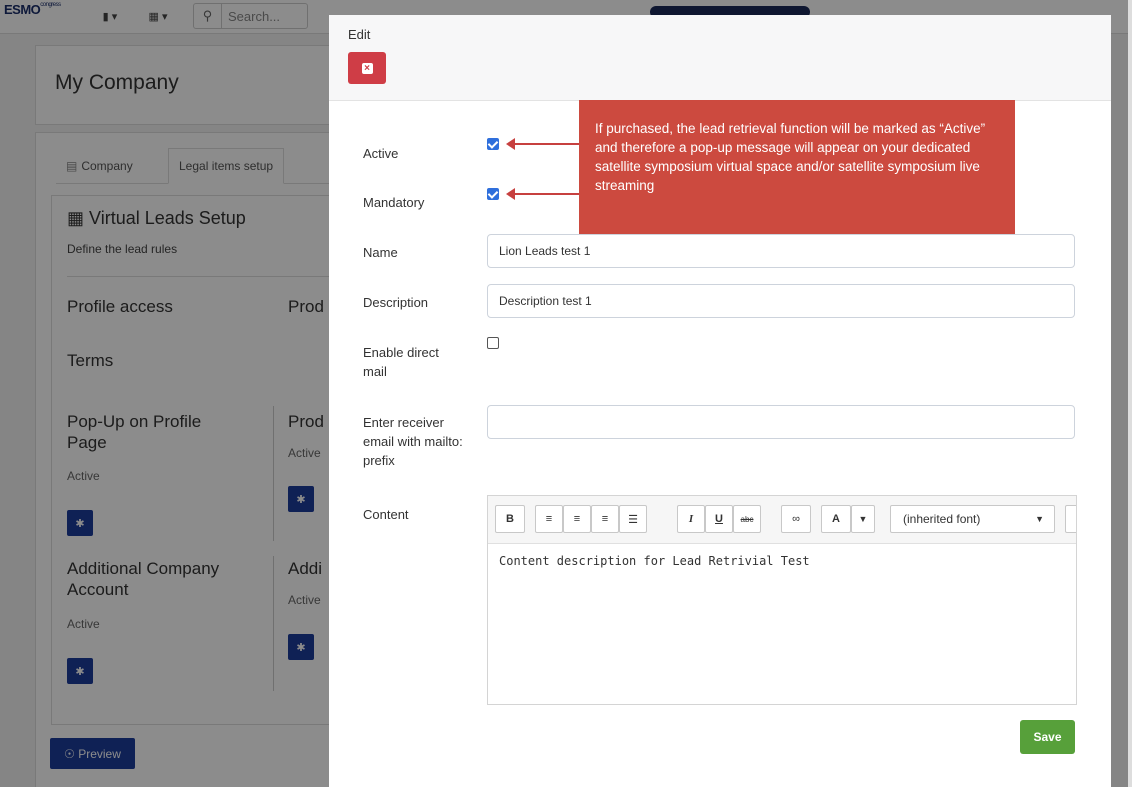 The image size is (1132, 787). Describe the element at coordinates (413, 441) in the screenshot. I see `receiver-email-label: Enter receiver email with mailto: prefix` at that location.